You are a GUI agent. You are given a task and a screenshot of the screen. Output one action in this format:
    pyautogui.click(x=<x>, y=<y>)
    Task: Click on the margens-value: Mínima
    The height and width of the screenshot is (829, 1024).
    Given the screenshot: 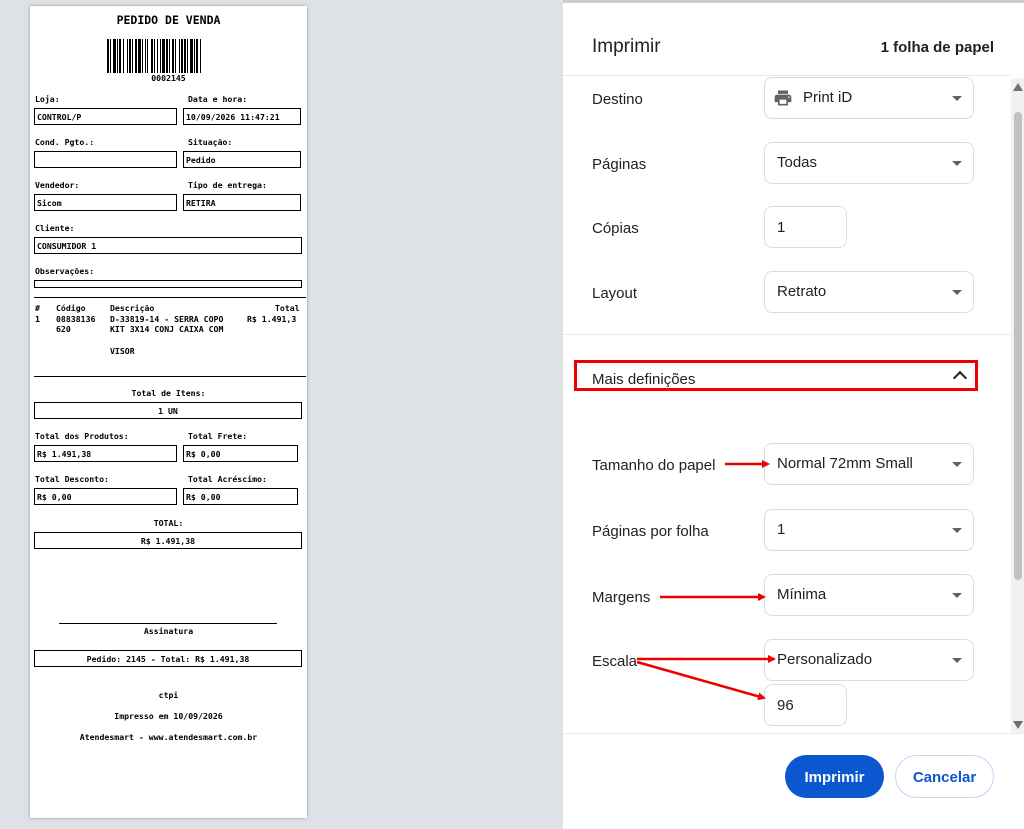 What is the action you would take?
    pyautogui.click(x=802, y=594)
    